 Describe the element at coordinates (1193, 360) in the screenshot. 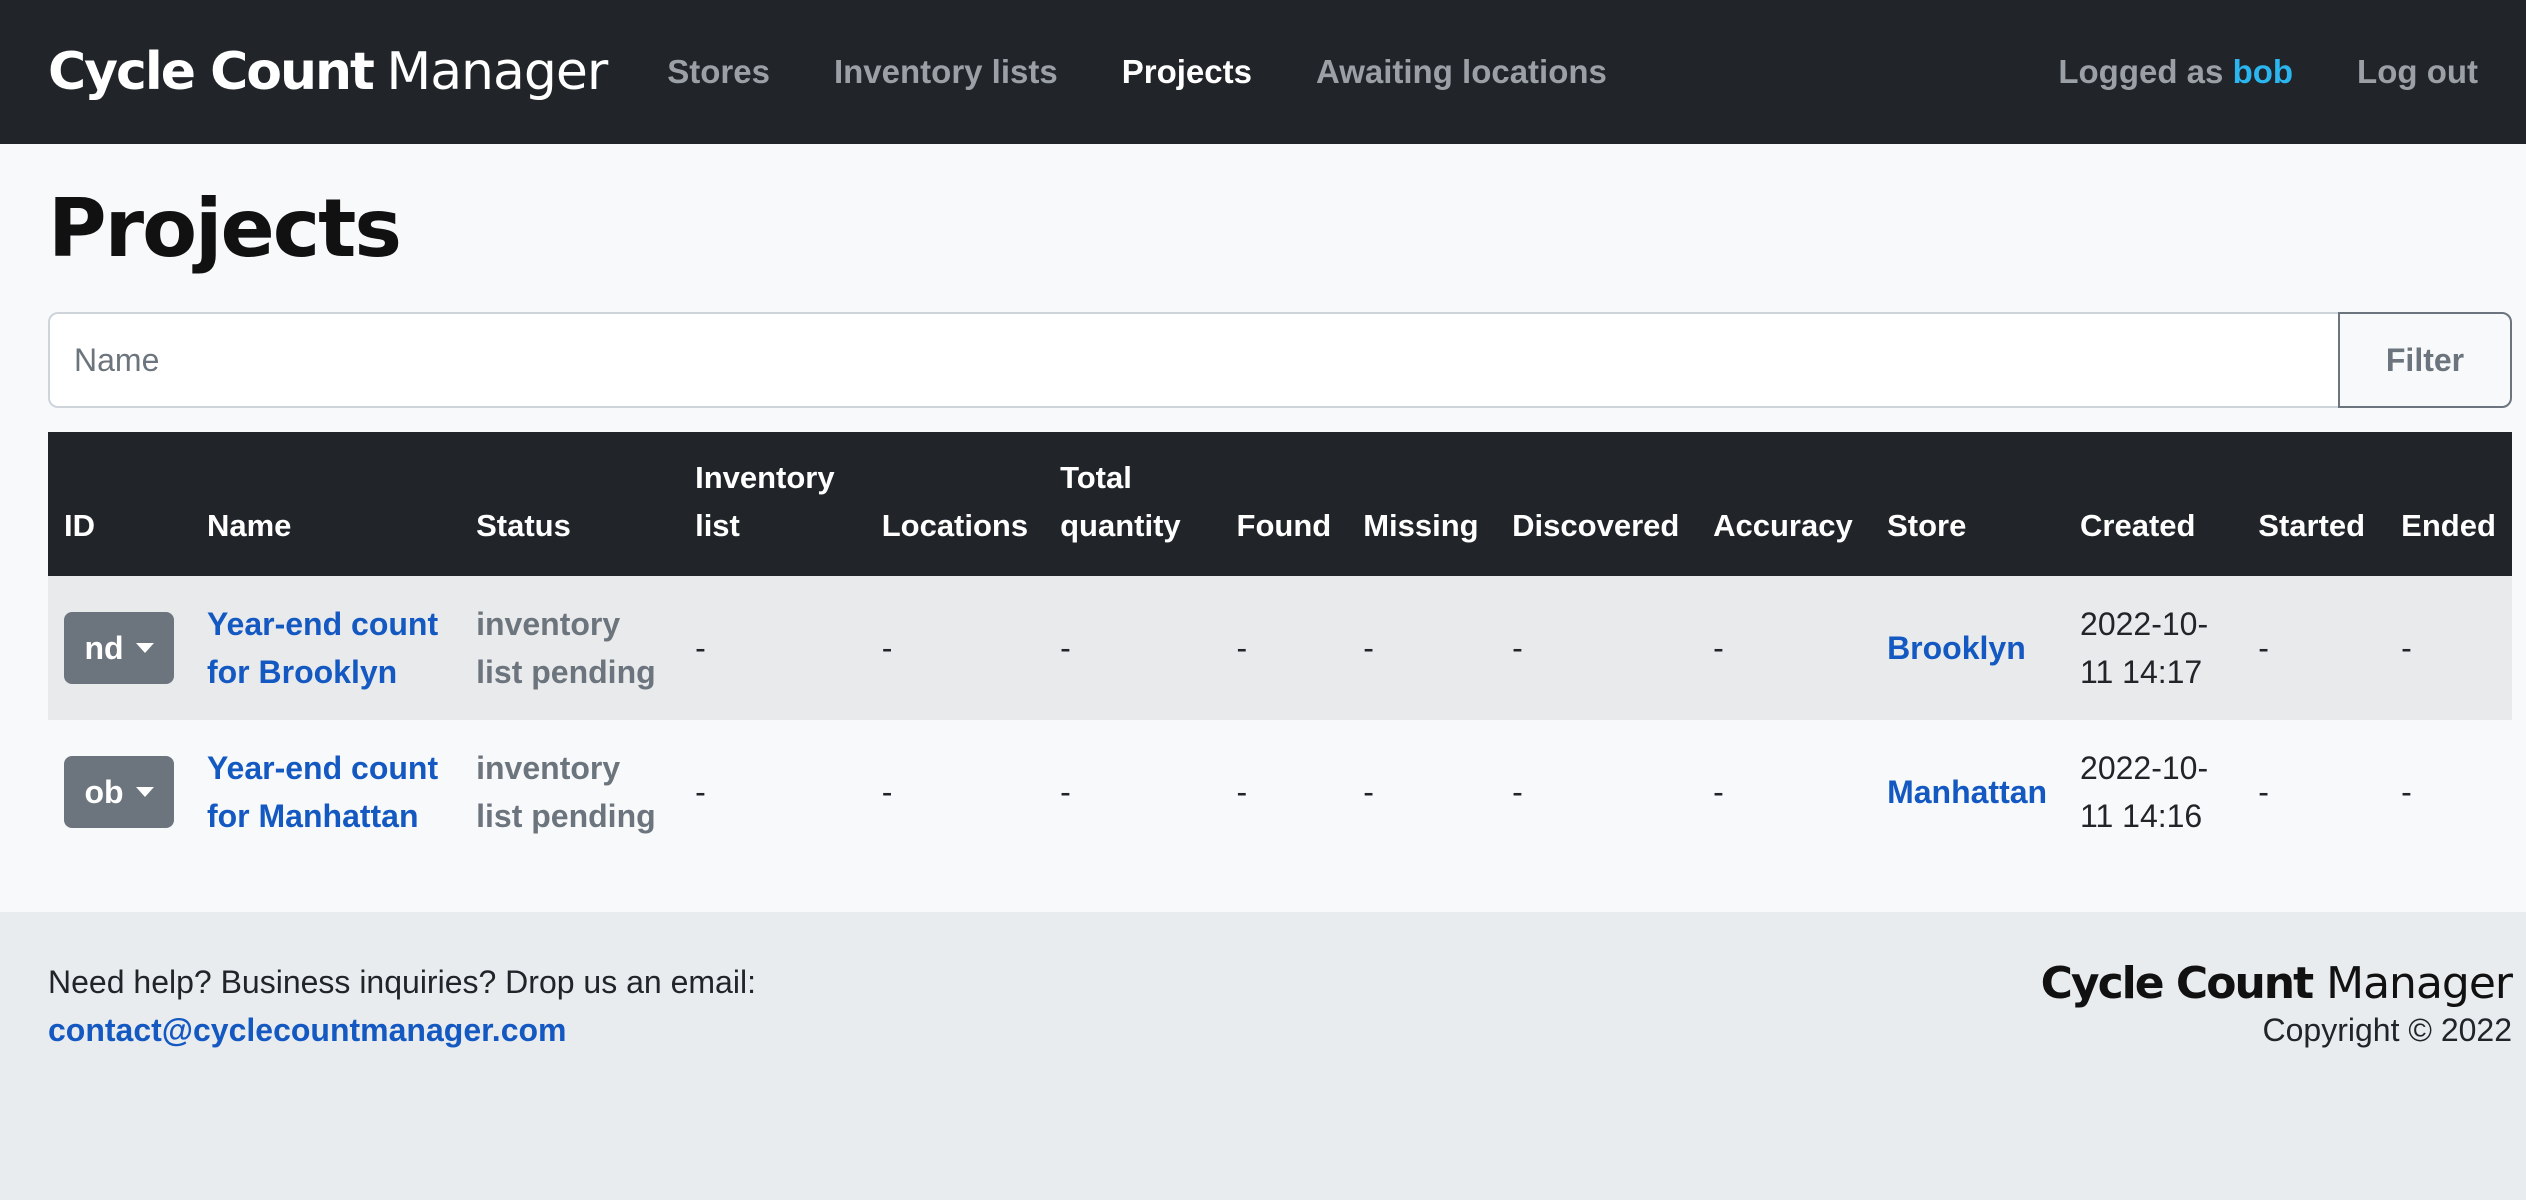

I see `name-filter-input` at that location.